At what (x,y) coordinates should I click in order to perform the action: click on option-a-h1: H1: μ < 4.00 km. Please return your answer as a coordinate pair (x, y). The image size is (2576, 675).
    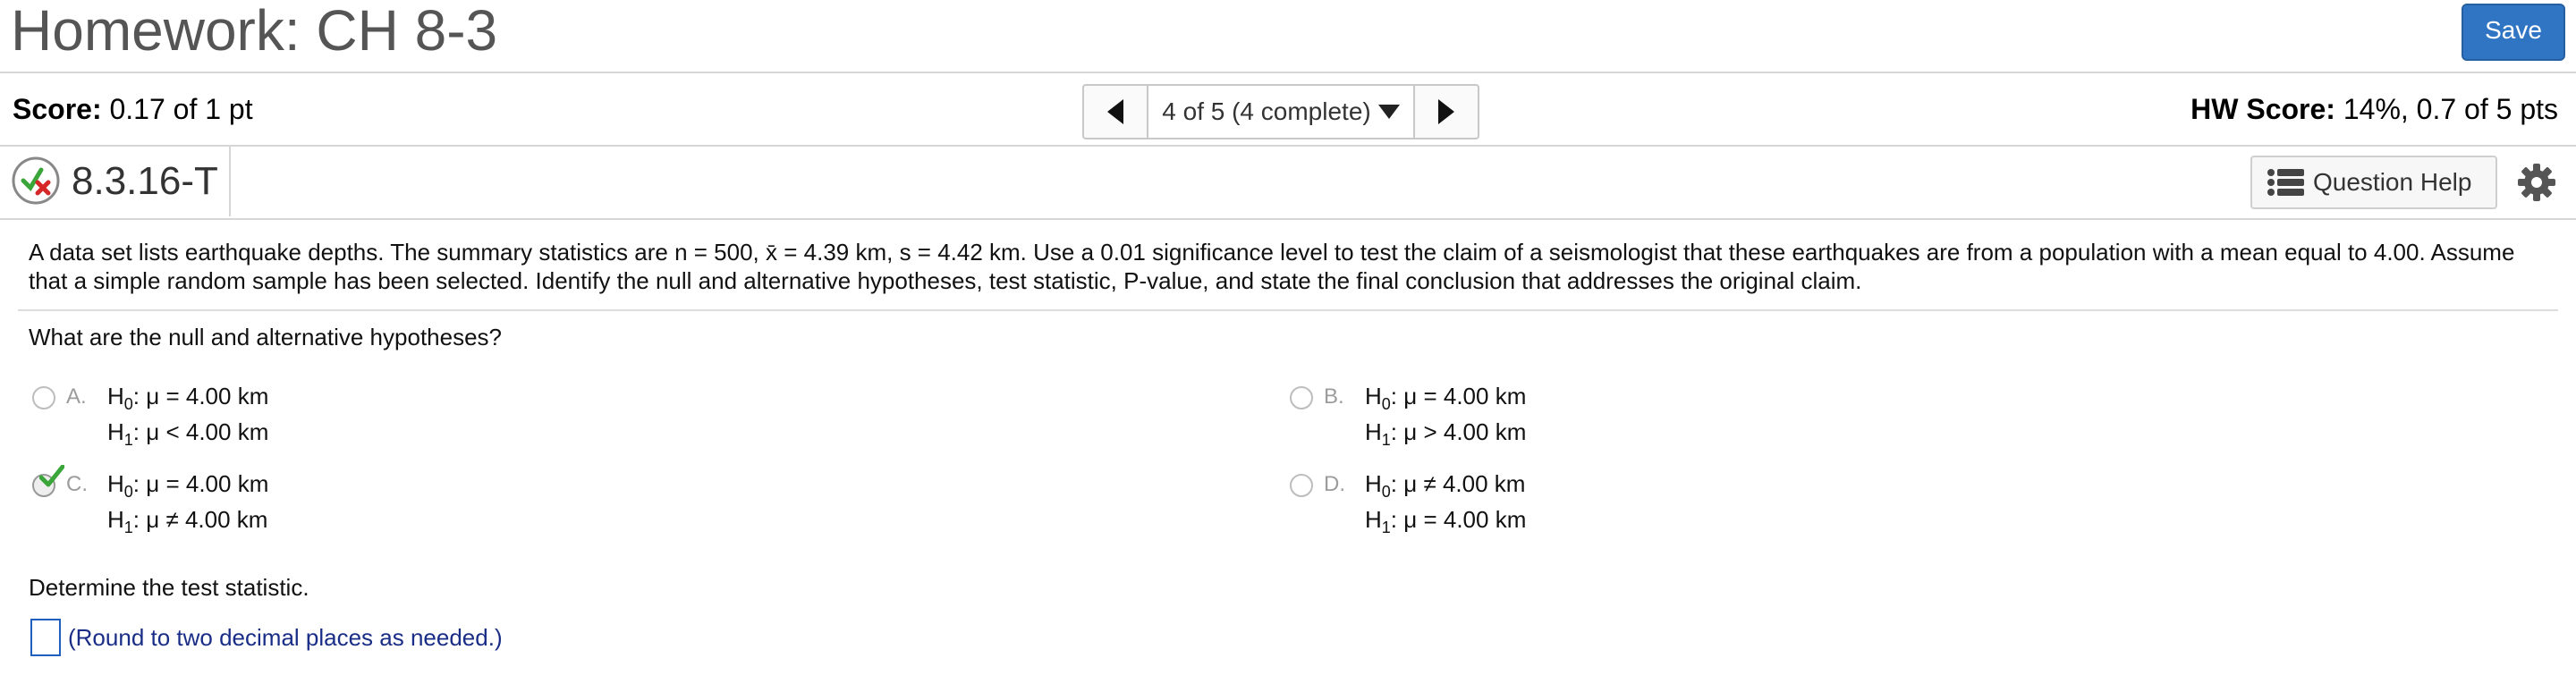
    Looking at the image, I should click on (187, 434).